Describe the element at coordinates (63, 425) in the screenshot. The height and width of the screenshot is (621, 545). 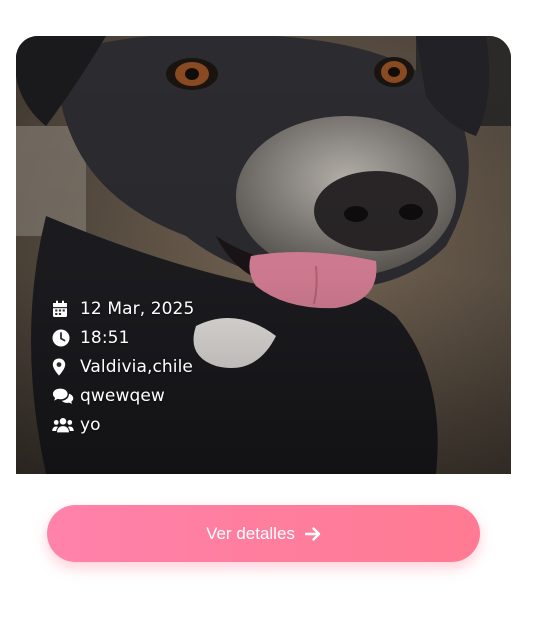
I see `users-icon` at that location.